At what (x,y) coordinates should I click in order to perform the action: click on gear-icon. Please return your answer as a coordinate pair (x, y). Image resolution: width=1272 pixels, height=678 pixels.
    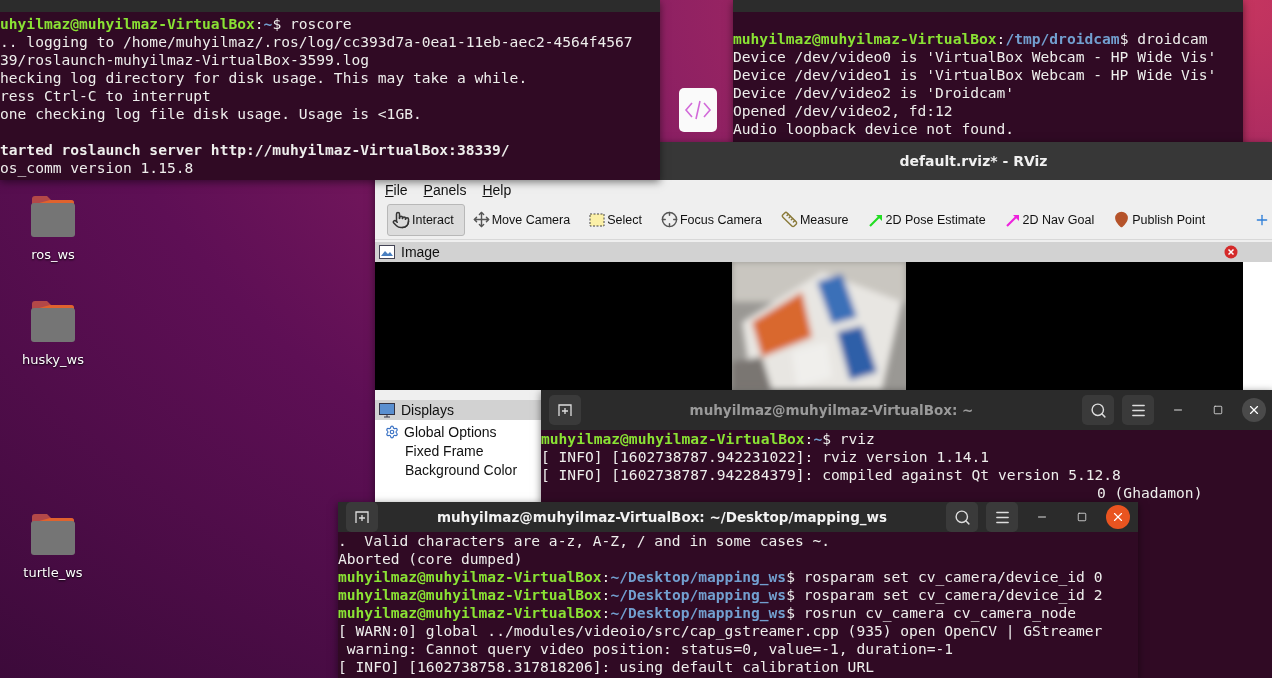
    Looking at the image, I should click on (392, 431).